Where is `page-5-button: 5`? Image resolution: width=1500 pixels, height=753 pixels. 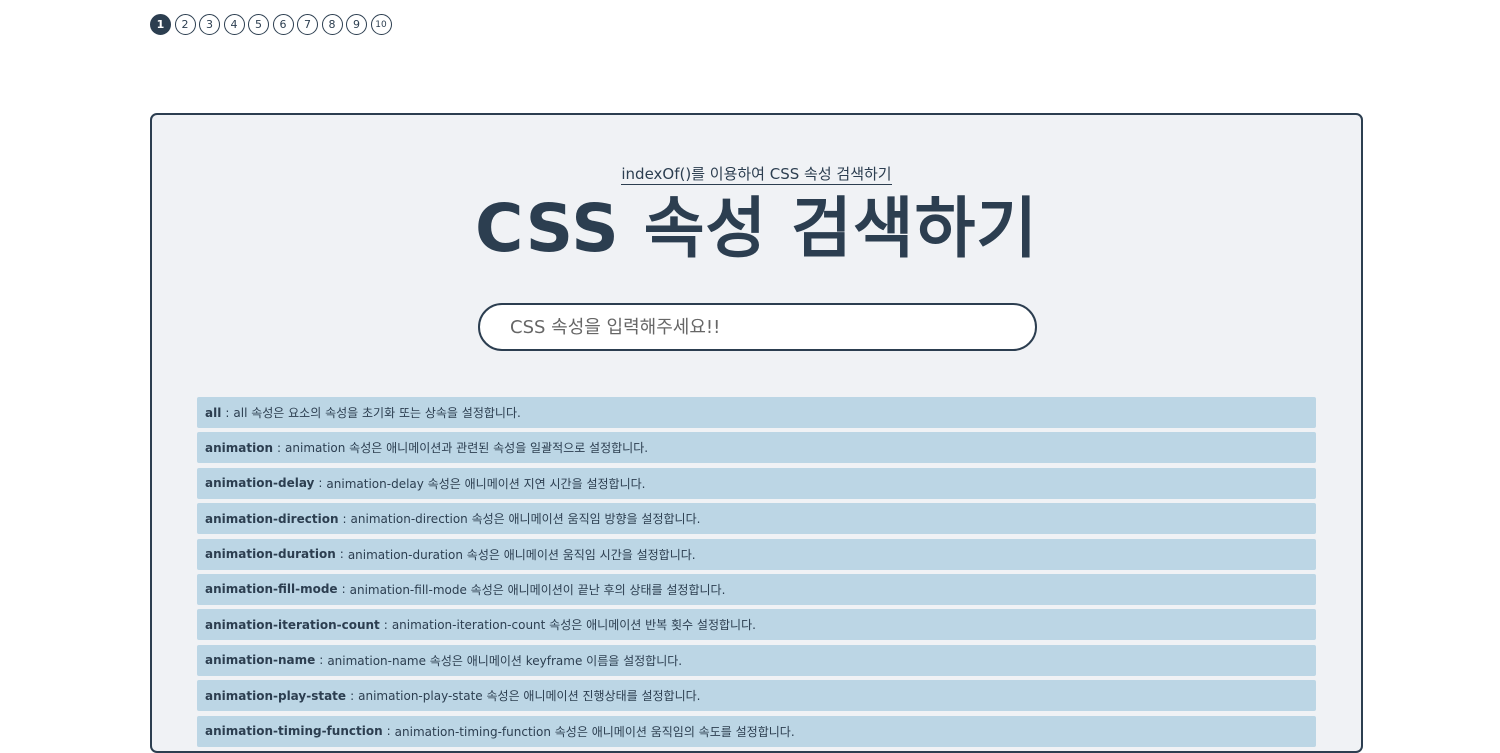
page-5-button: 5 is located at coordinates (258, 24).